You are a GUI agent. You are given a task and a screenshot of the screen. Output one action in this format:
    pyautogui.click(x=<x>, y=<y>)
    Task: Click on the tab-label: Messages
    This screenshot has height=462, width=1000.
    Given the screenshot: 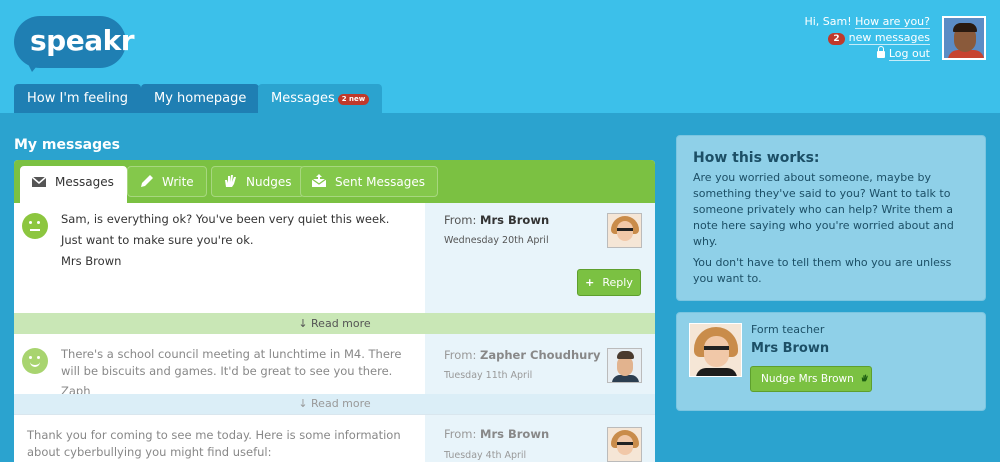 What is the action you would take?
    pyautogui.click(x=303, y=98)
    